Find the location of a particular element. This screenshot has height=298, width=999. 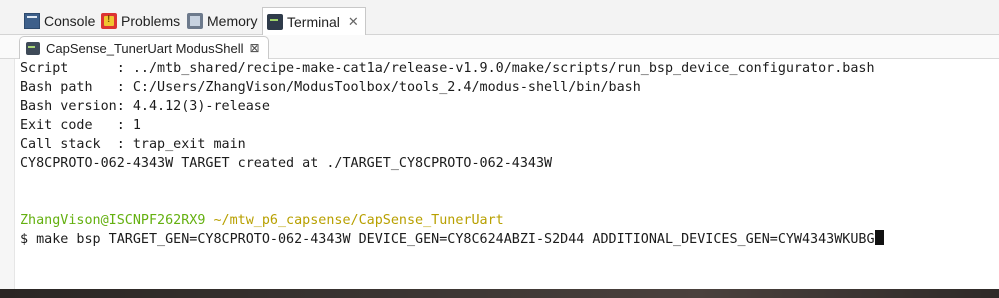

tab-terminal-label: Terminal is located at coordinates (313, 21).